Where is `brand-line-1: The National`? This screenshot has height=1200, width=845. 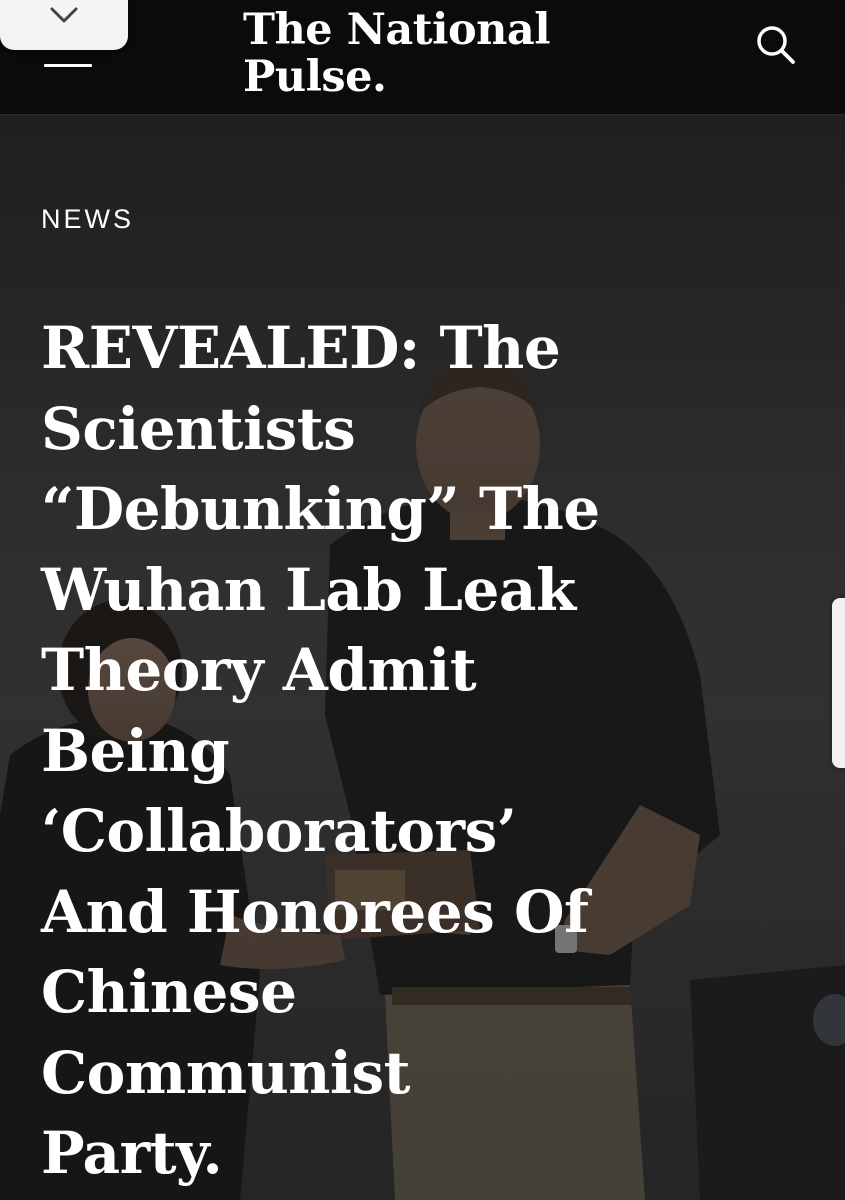 brand-line-1: The National is located at coordinates (397, 30).